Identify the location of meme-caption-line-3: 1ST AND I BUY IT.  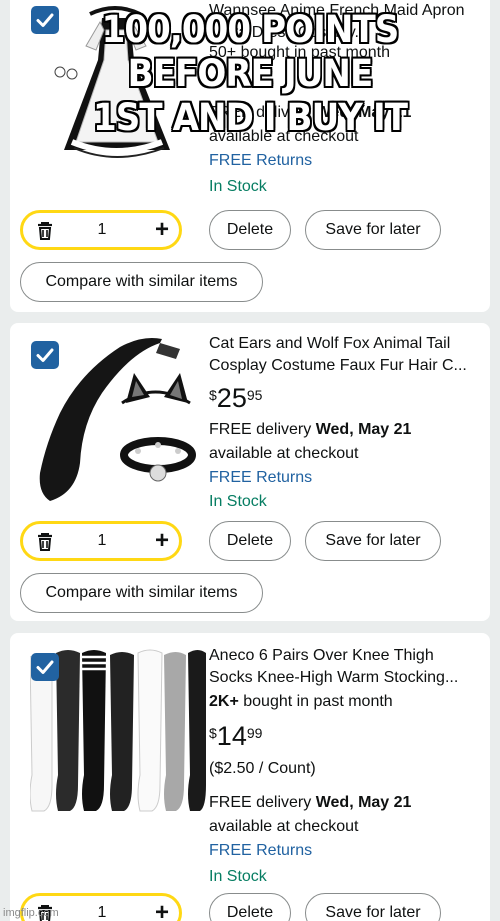
(250, 117).